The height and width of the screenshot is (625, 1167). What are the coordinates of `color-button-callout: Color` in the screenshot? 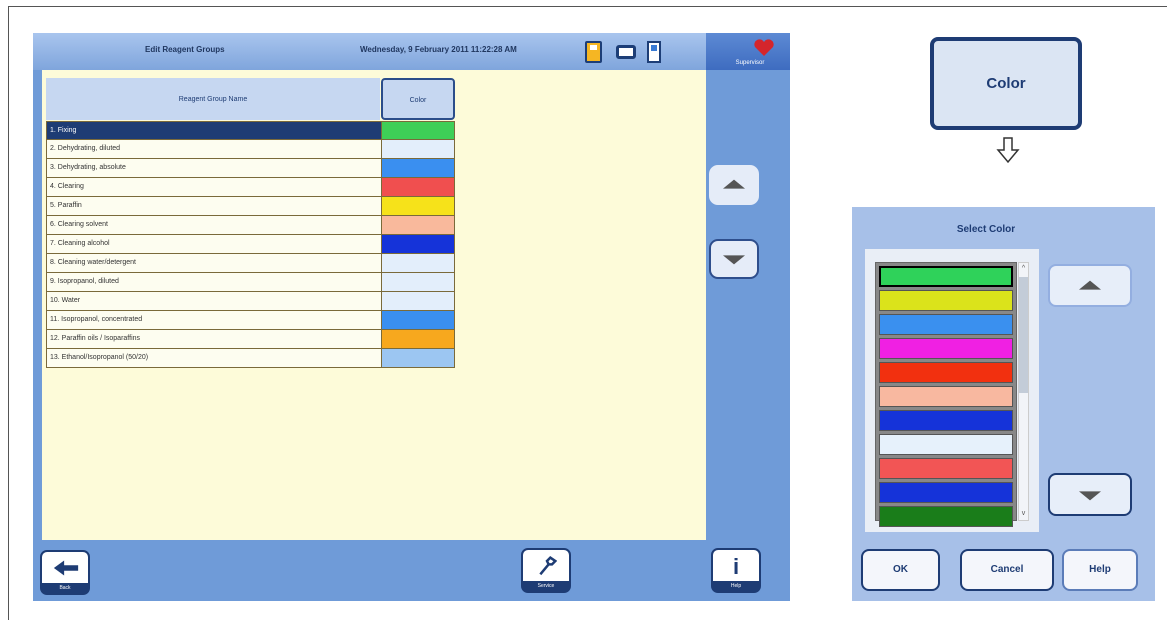 It's located at (1006, 83).